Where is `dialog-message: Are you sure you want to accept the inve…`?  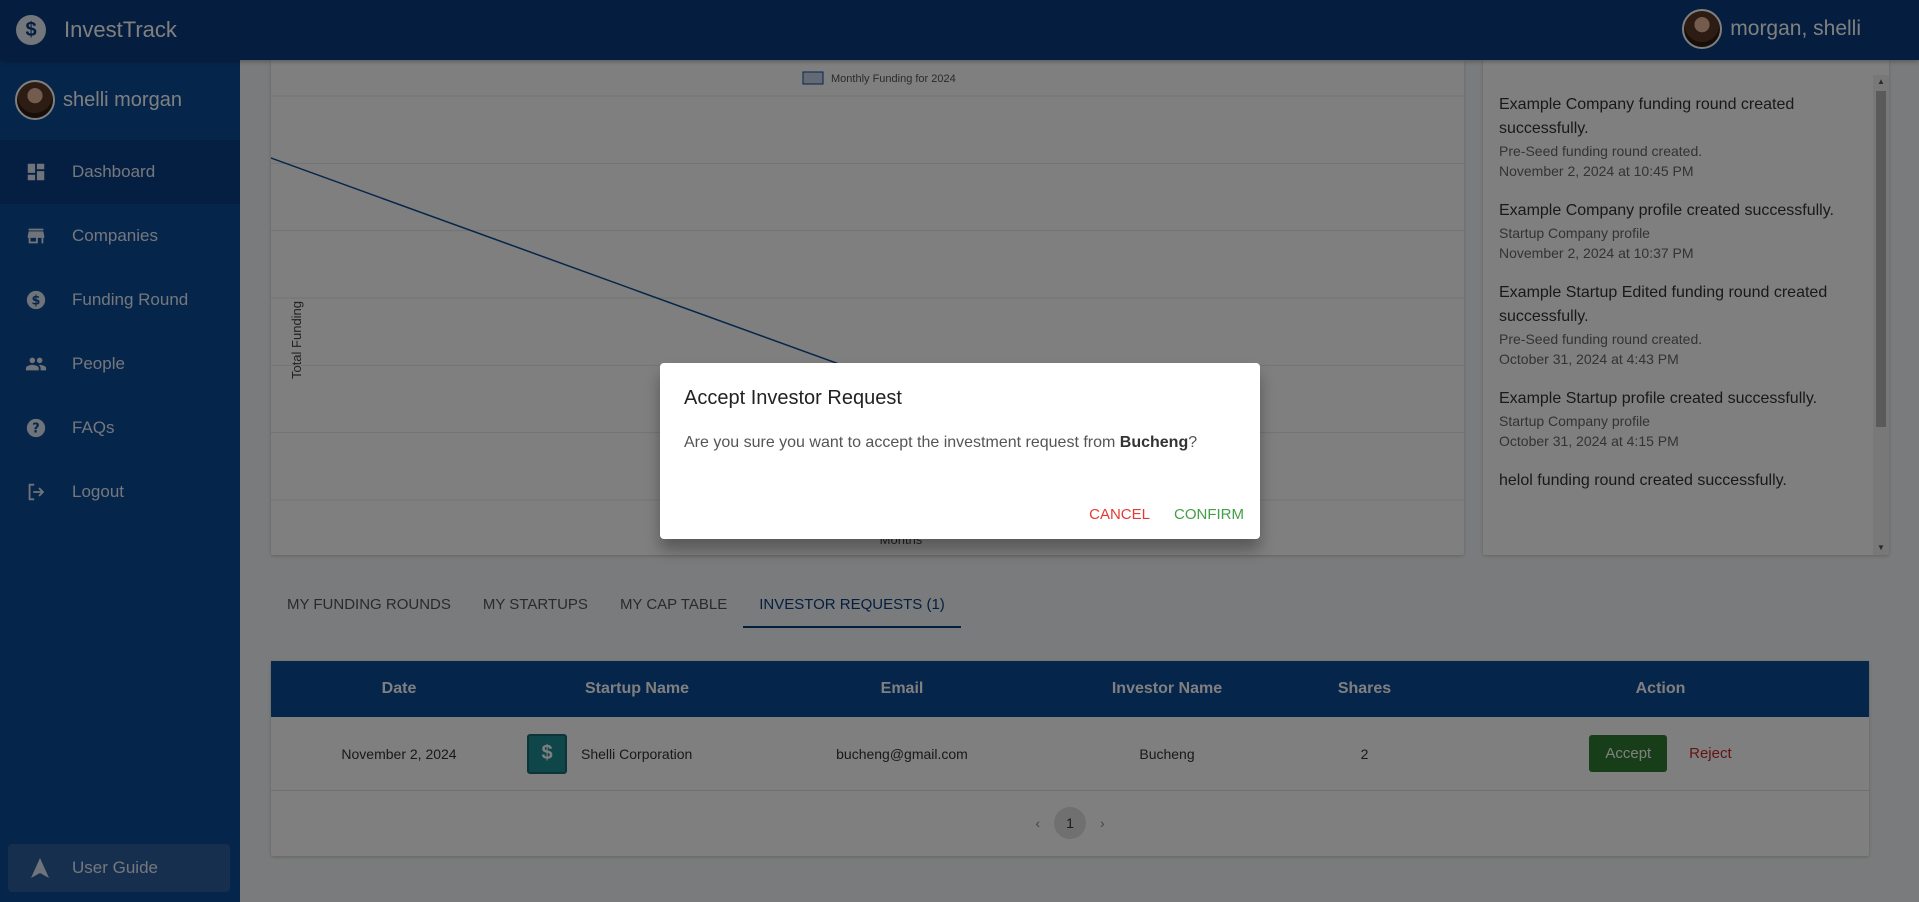
dialog-message: Are you sure you want to accept the inve… is located at coordinates (960, 443).